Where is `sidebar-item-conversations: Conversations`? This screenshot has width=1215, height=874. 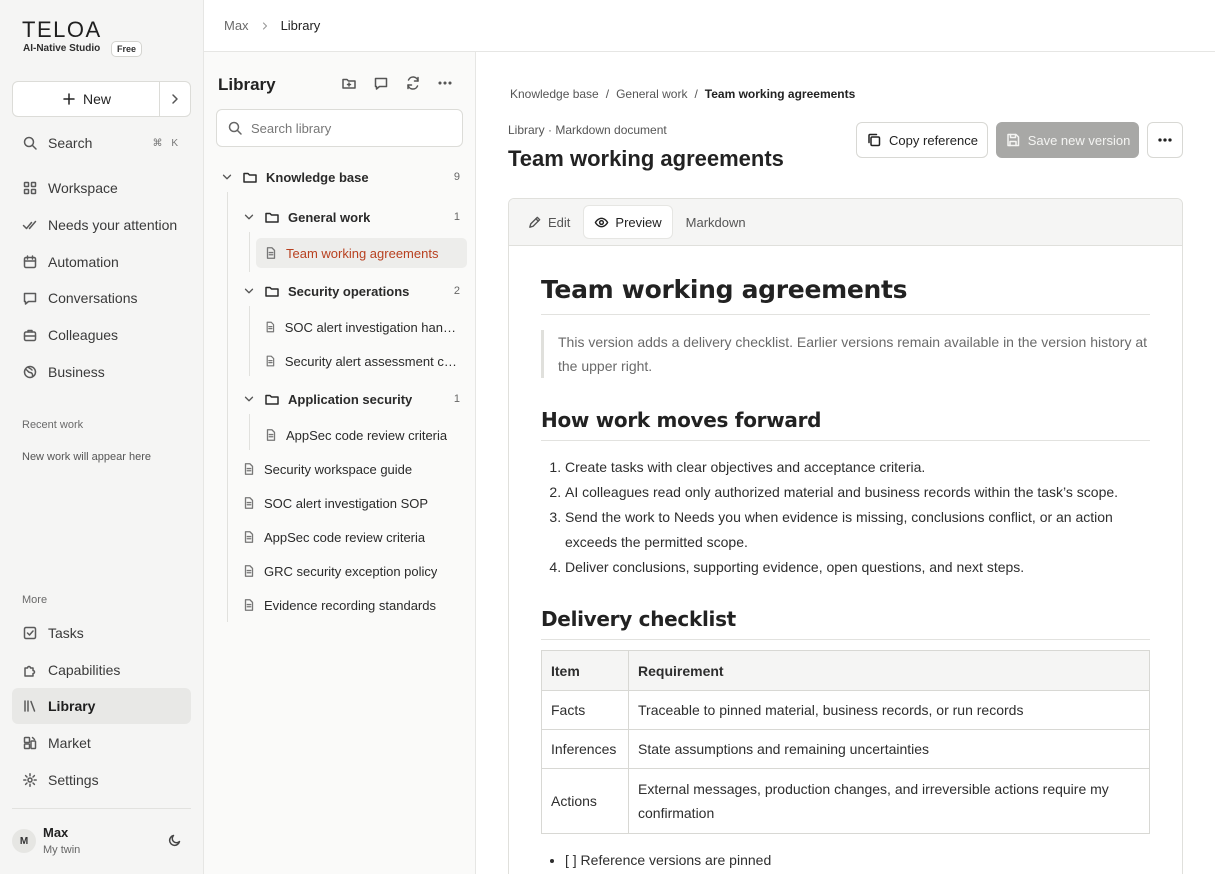
sidebar-item-conversations: Conversations is located at coordinates (101, 298).